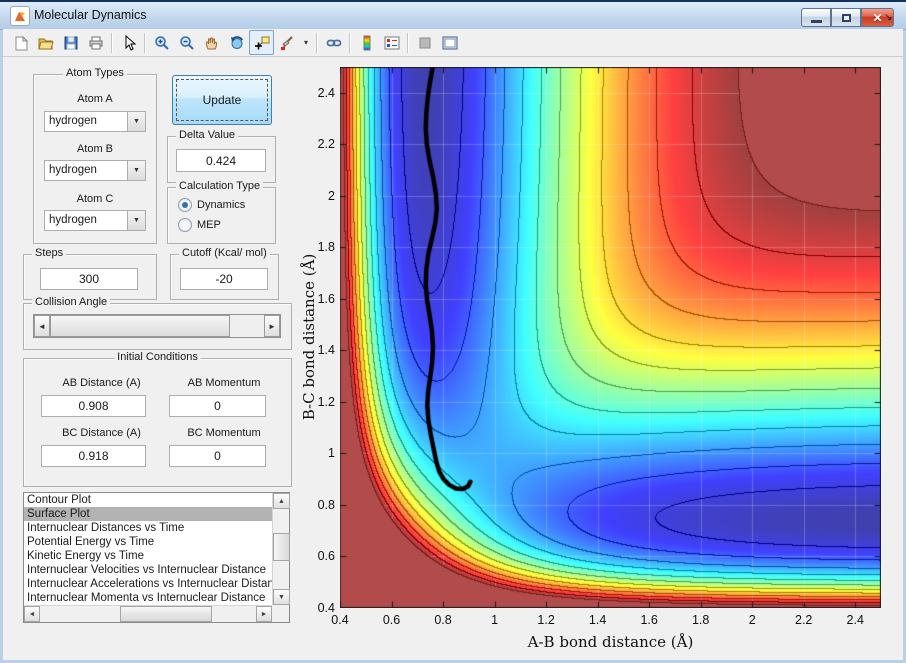  I want to click on list-item: Contour Plot, so click(148, 500).